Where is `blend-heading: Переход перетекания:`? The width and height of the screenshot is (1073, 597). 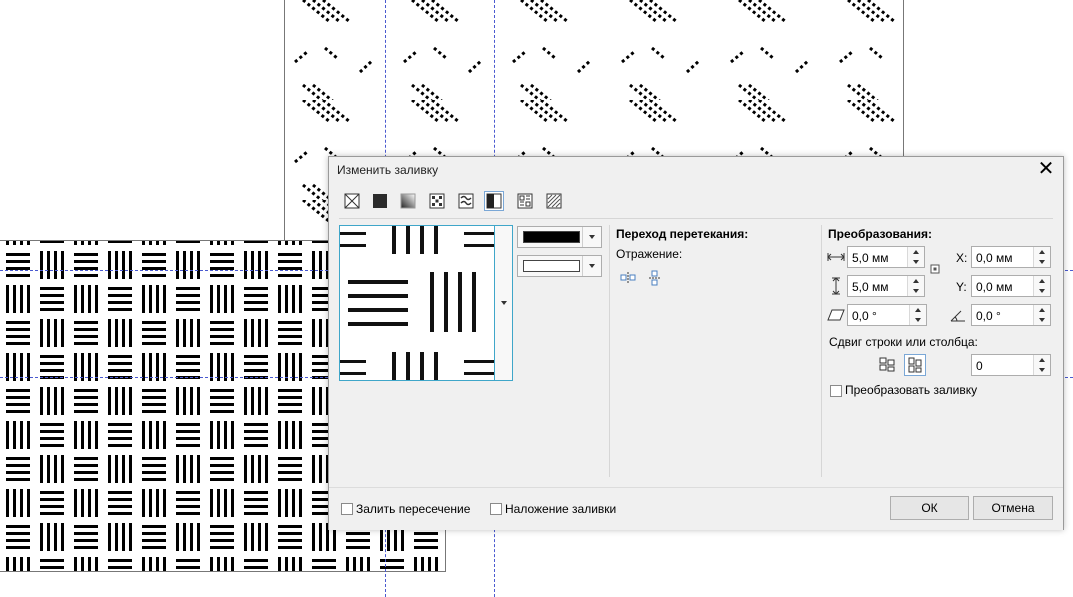 blend-heading: Переход перетекания: is located at coordinates (682, 234).